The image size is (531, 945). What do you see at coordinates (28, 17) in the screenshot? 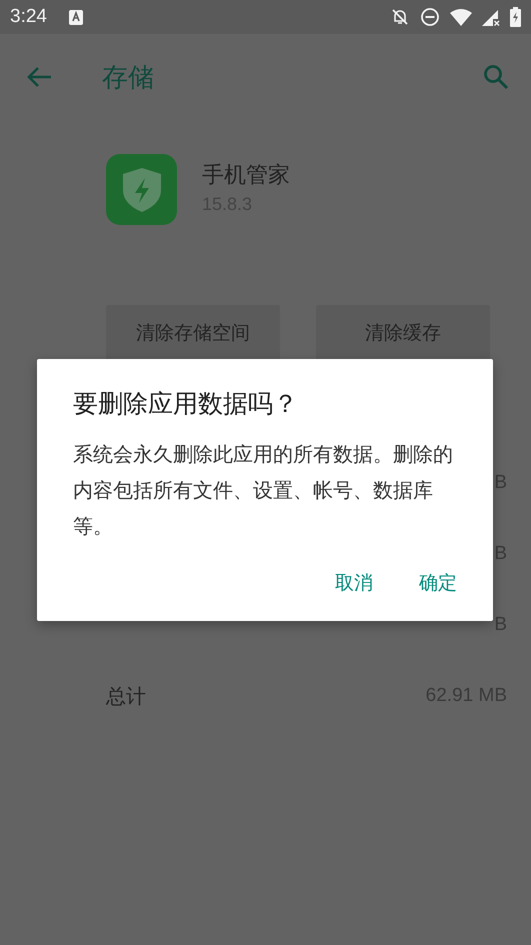
I see `status-time: 3:24` at bounding box center [28, 17].